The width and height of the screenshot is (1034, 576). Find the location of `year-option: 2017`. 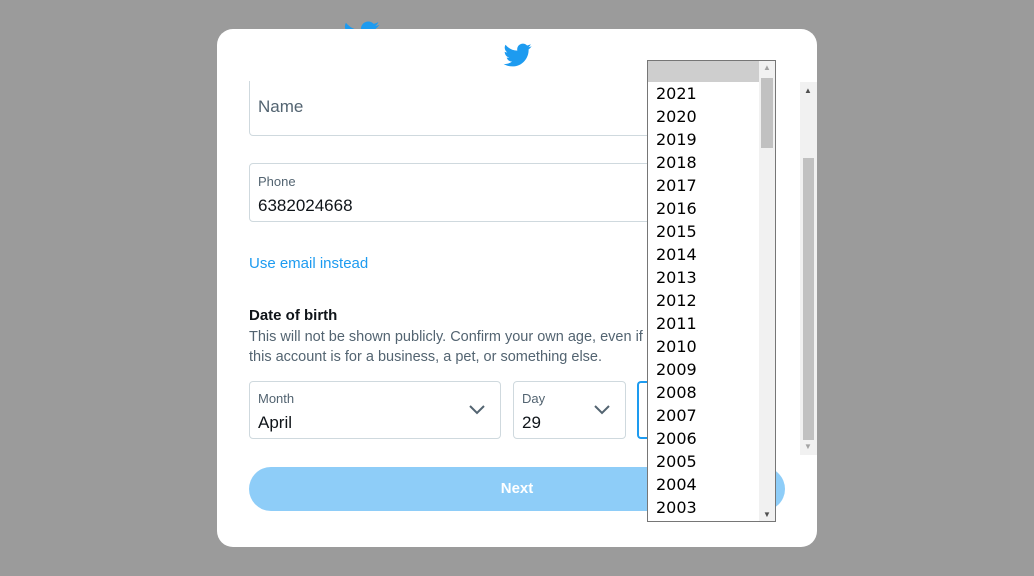

year-option: 2017 is located at coordinates (703, 185).